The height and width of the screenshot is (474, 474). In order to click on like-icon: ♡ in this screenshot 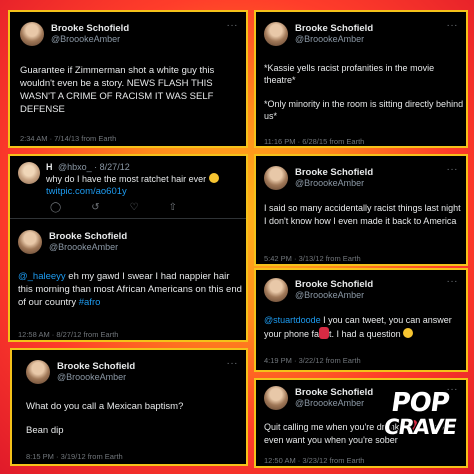, I will do `click(134, 207)`.